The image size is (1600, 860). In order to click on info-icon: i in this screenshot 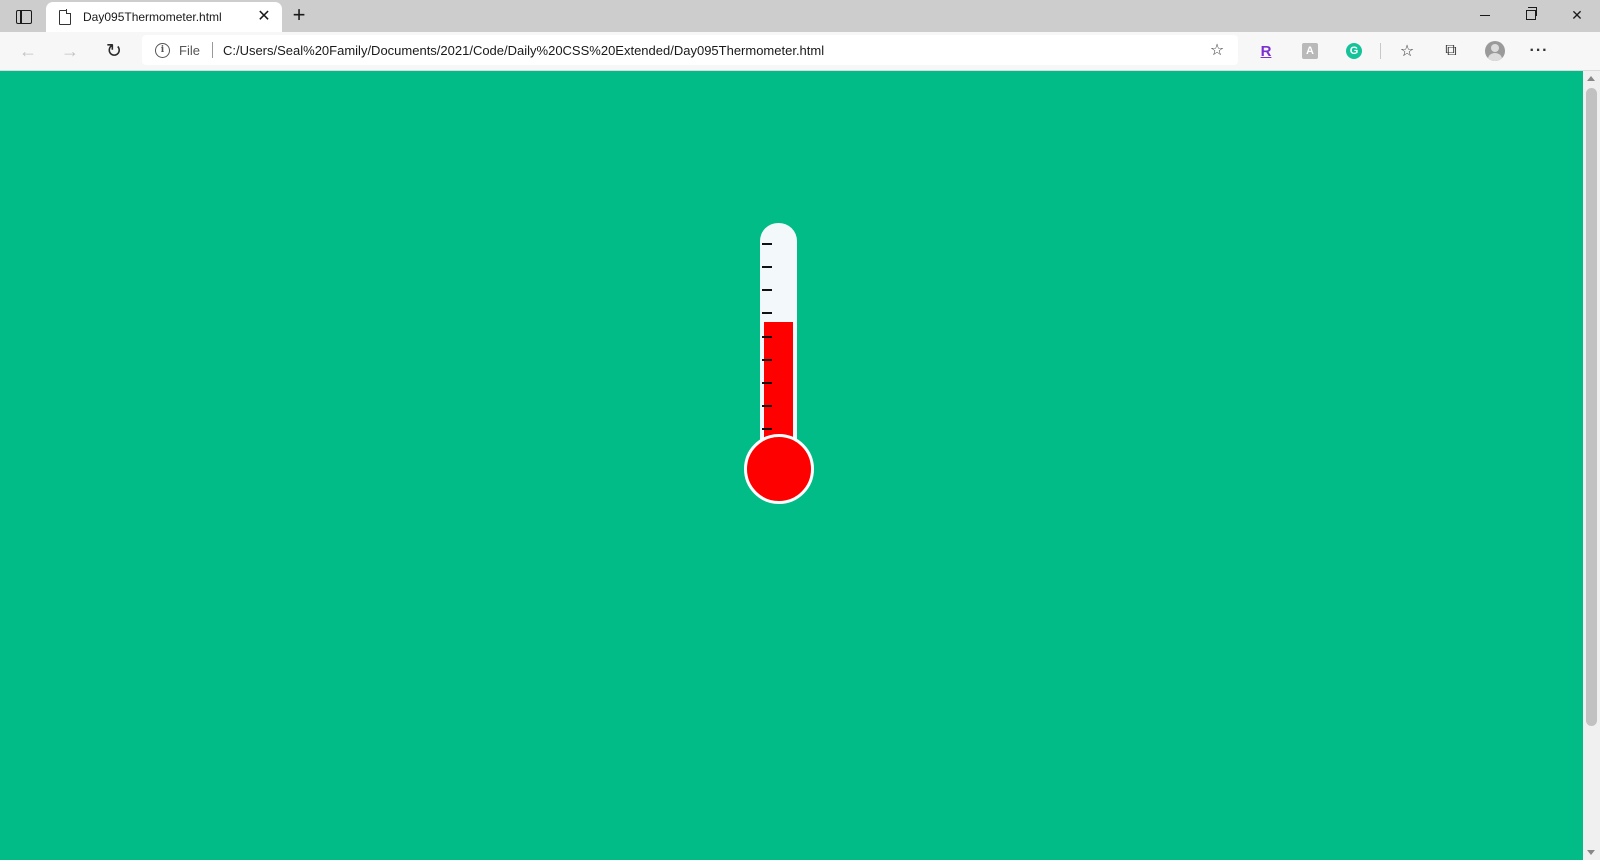, I will do `click(162, 50)`.